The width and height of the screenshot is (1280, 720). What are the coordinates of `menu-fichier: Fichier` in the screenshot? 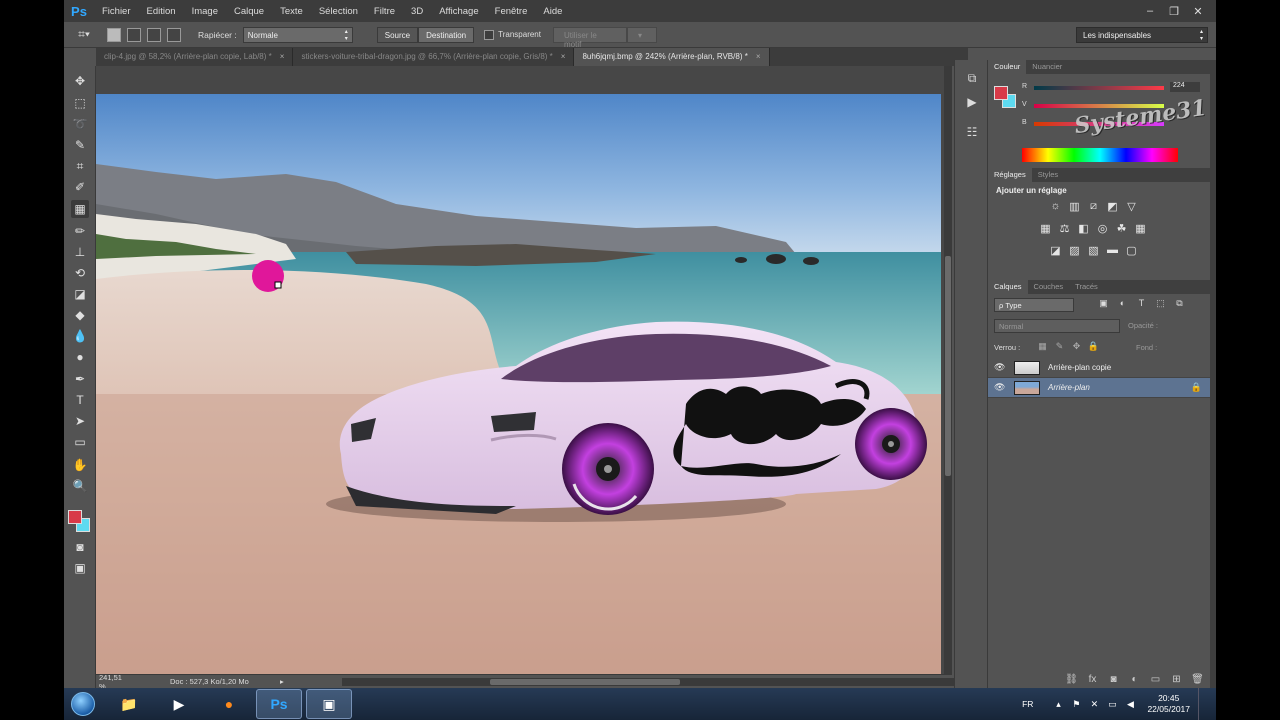 It's located at (116, 11).